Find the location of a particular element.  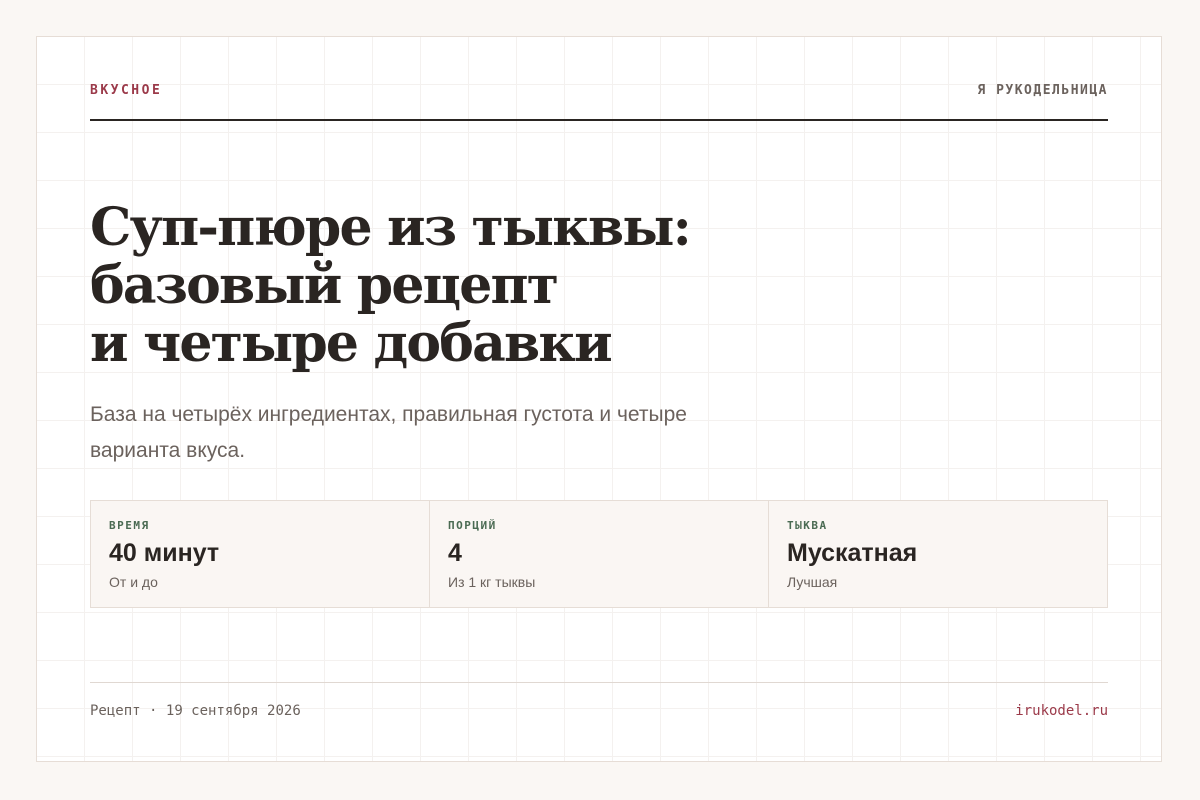

stat-label: ТЫКВА is located at coordinates (807, 525).